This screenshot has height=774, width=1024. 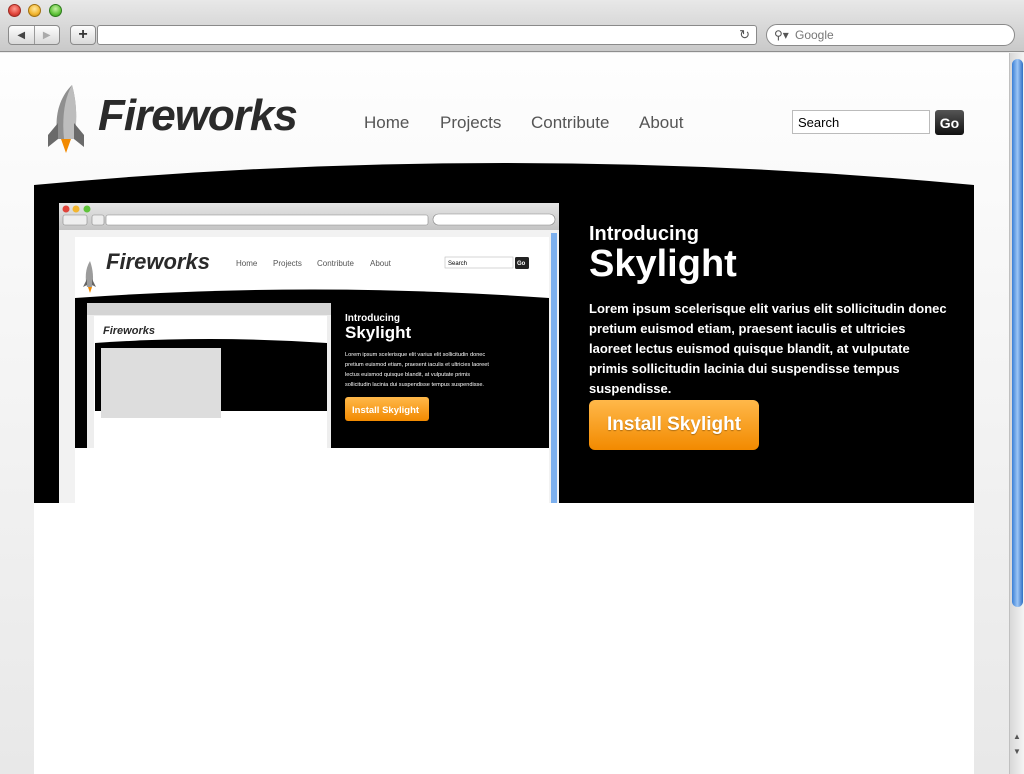 What do you see at coordinates (66, 119) in the screenshot?
I see `rocket-icon` at bounding box center [66, 119].